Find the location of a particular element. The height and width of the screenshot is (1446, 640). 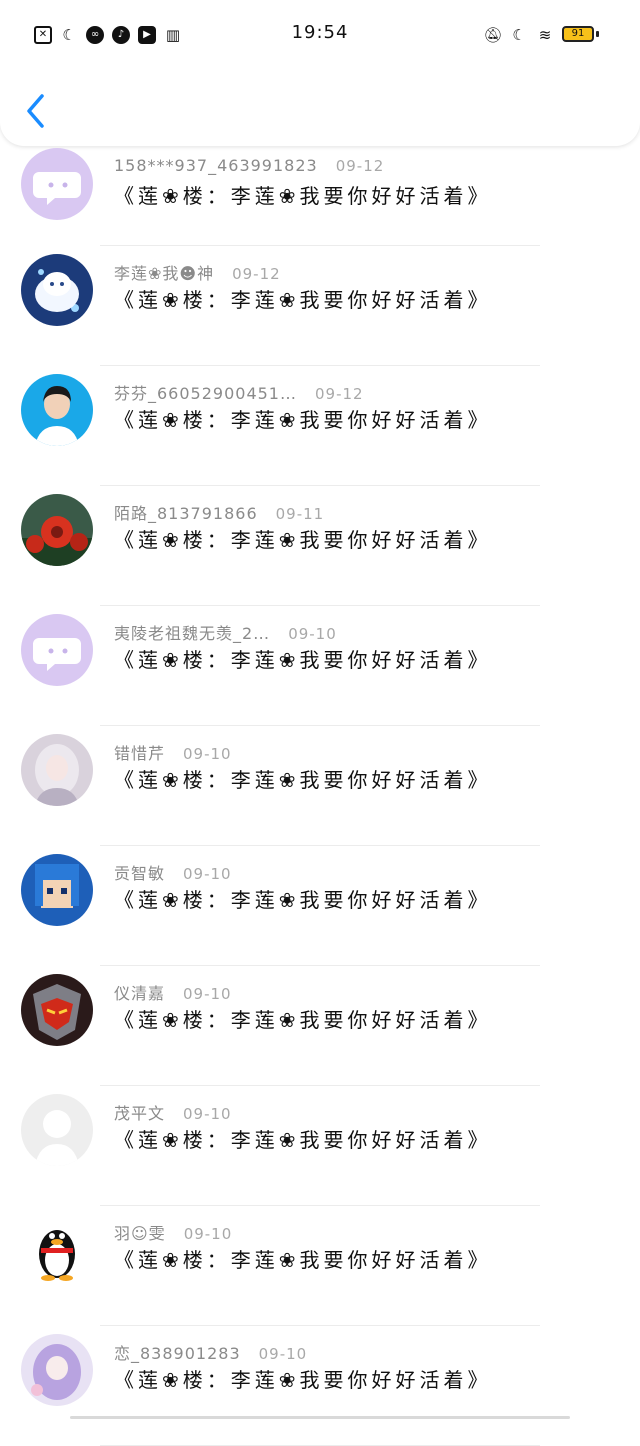

comment-item: 羽☺雯 09-10 《莲❀楼：李莲❀我要你好好活着》 is located at coordinates (320, 1266).